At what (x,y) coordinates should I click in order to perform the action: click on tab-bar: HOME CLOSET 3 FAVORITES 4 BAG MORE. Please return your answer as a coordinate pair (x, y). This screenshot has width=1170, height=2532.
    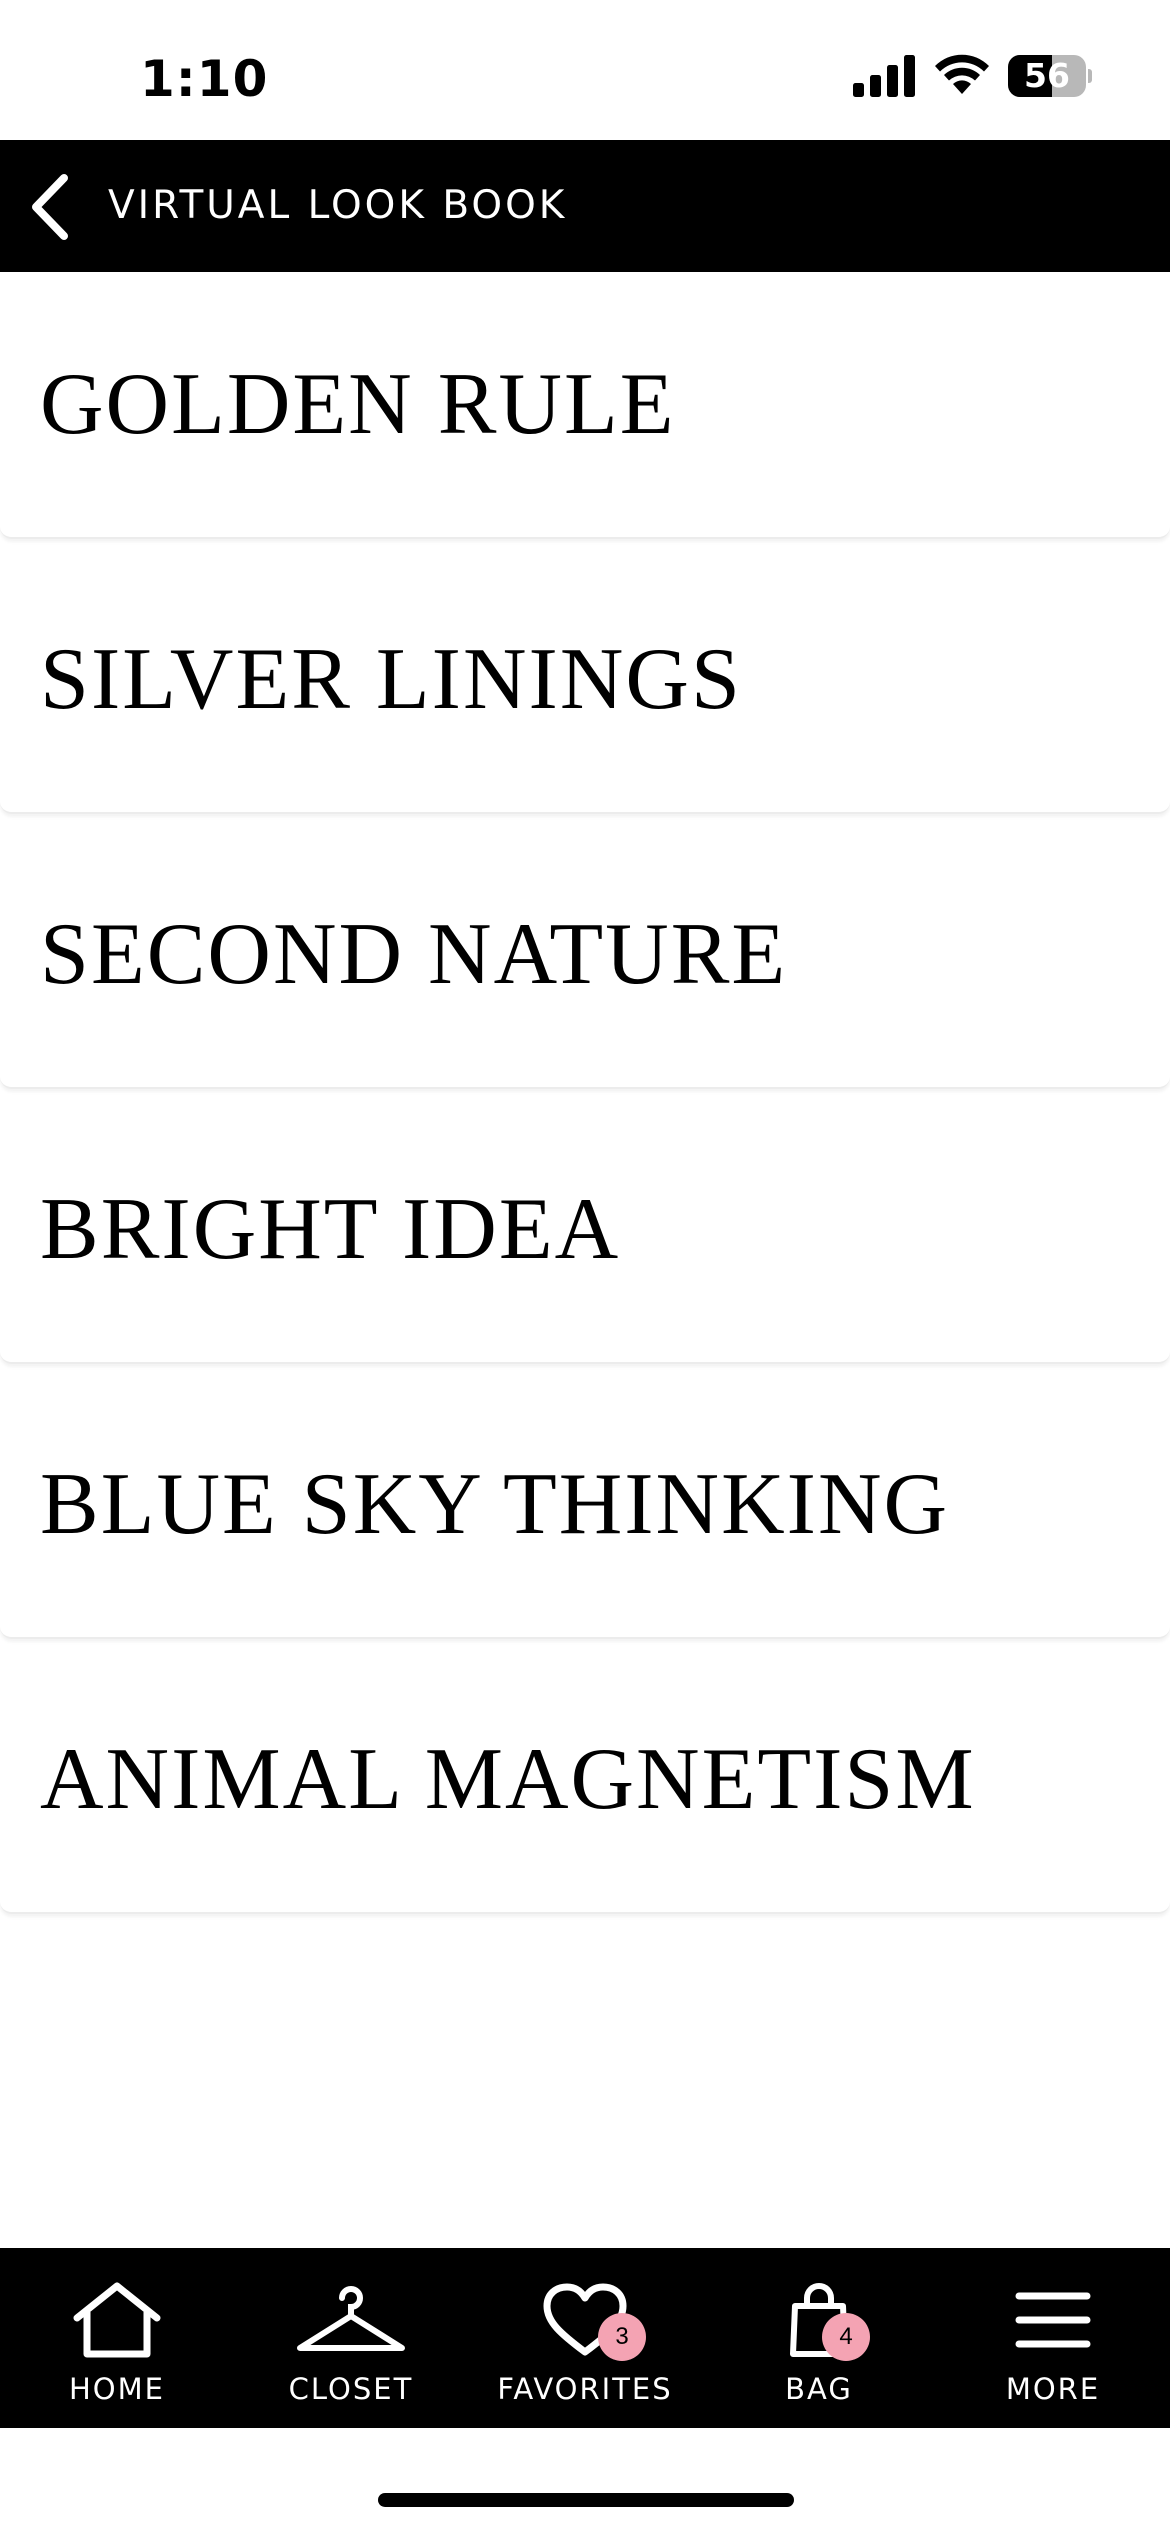
    Looking at the image, I should click on (585, 2338).